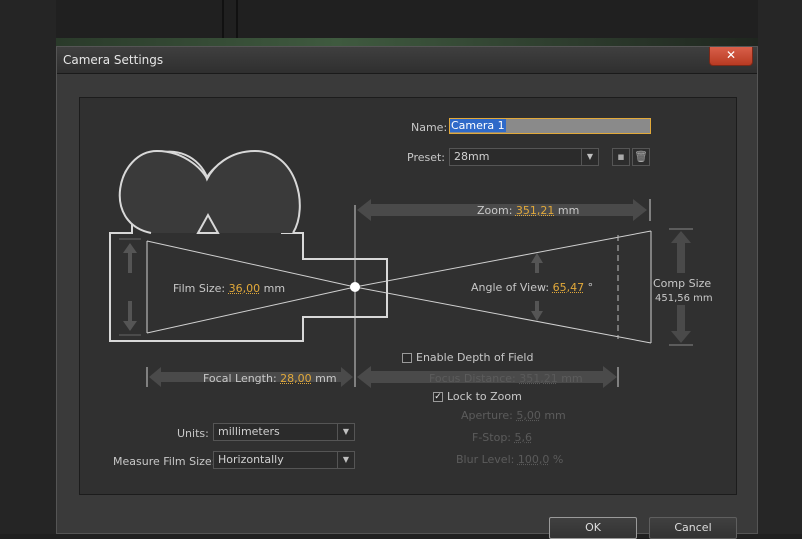 This screenshot has height=539, width=802. What do you see at coordinates (569, 287) in the screenshot?
I see `angle-of-view-value: 65,47` at bounding box center [569, 287].